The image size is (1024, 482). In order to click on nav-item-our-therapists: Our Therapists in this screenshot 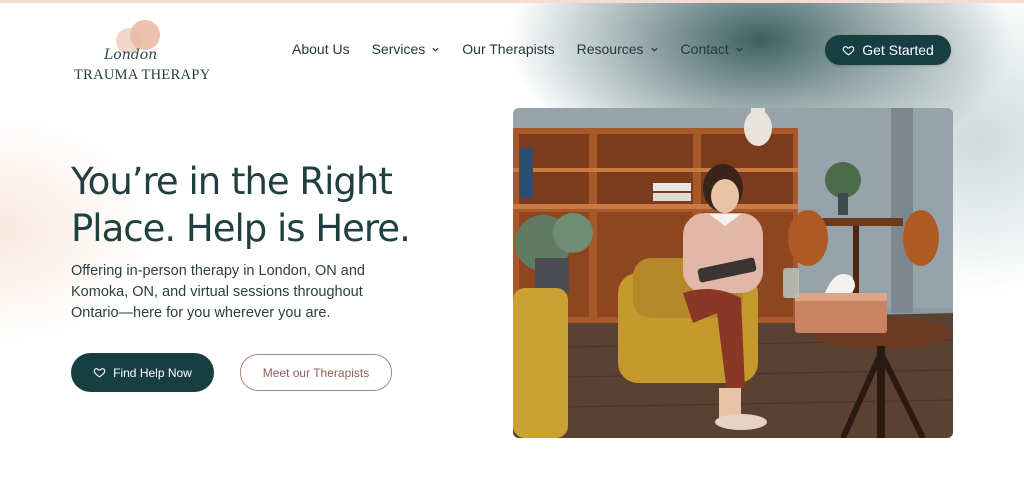, I will do `click(508, 49)`.